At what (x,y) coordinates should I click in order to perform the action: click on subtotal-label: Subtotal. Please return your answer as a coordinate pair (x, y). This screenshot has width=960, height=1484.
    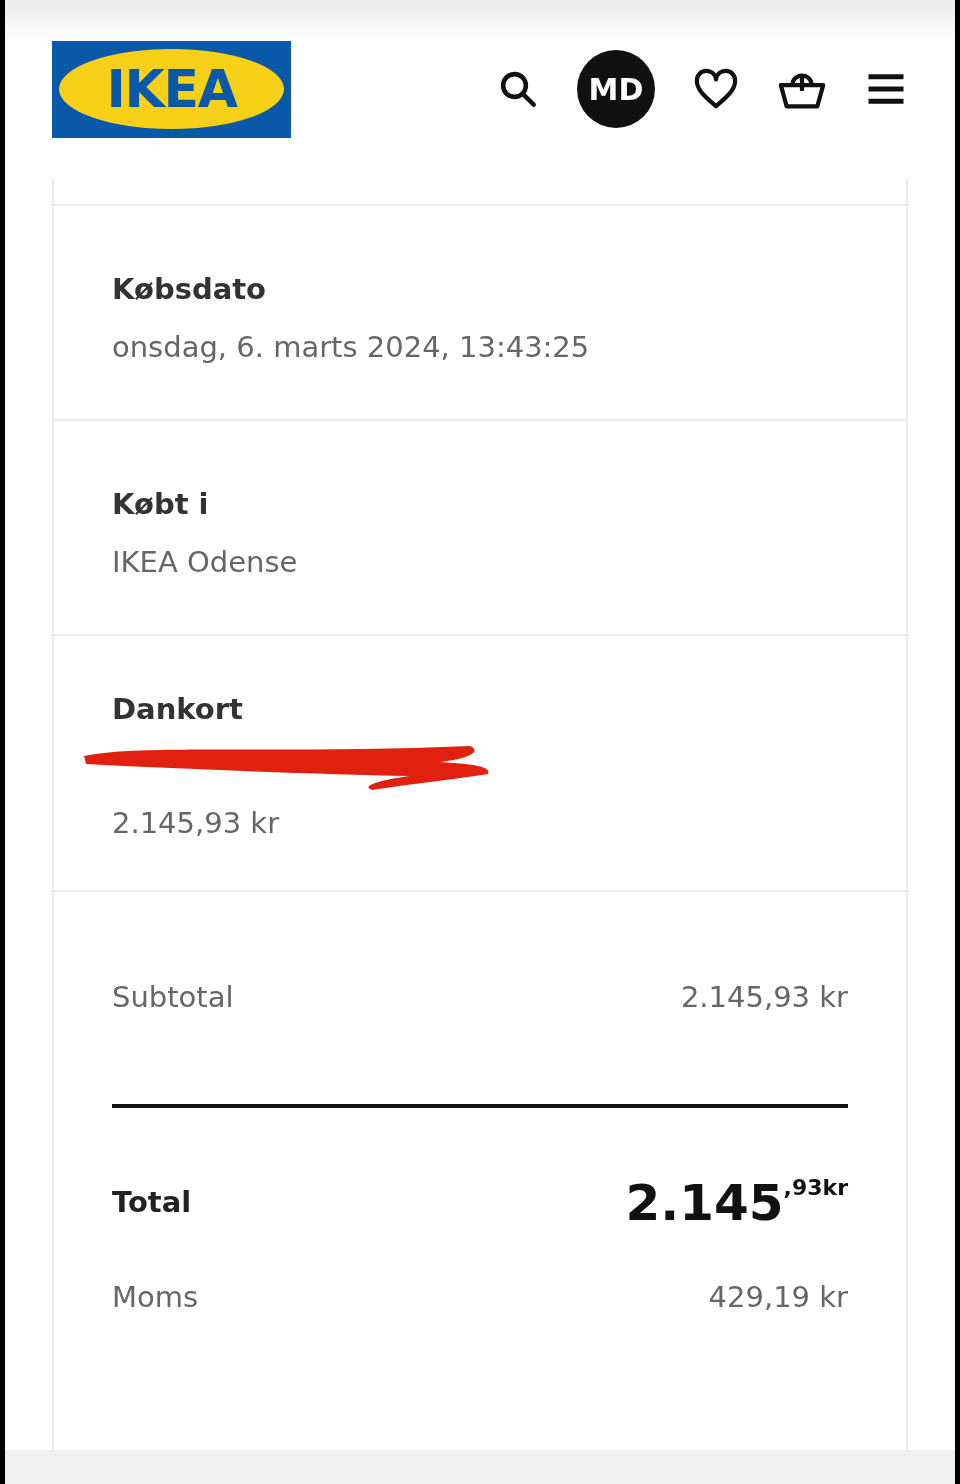
    Looking at the image, I should click on (173, 997).